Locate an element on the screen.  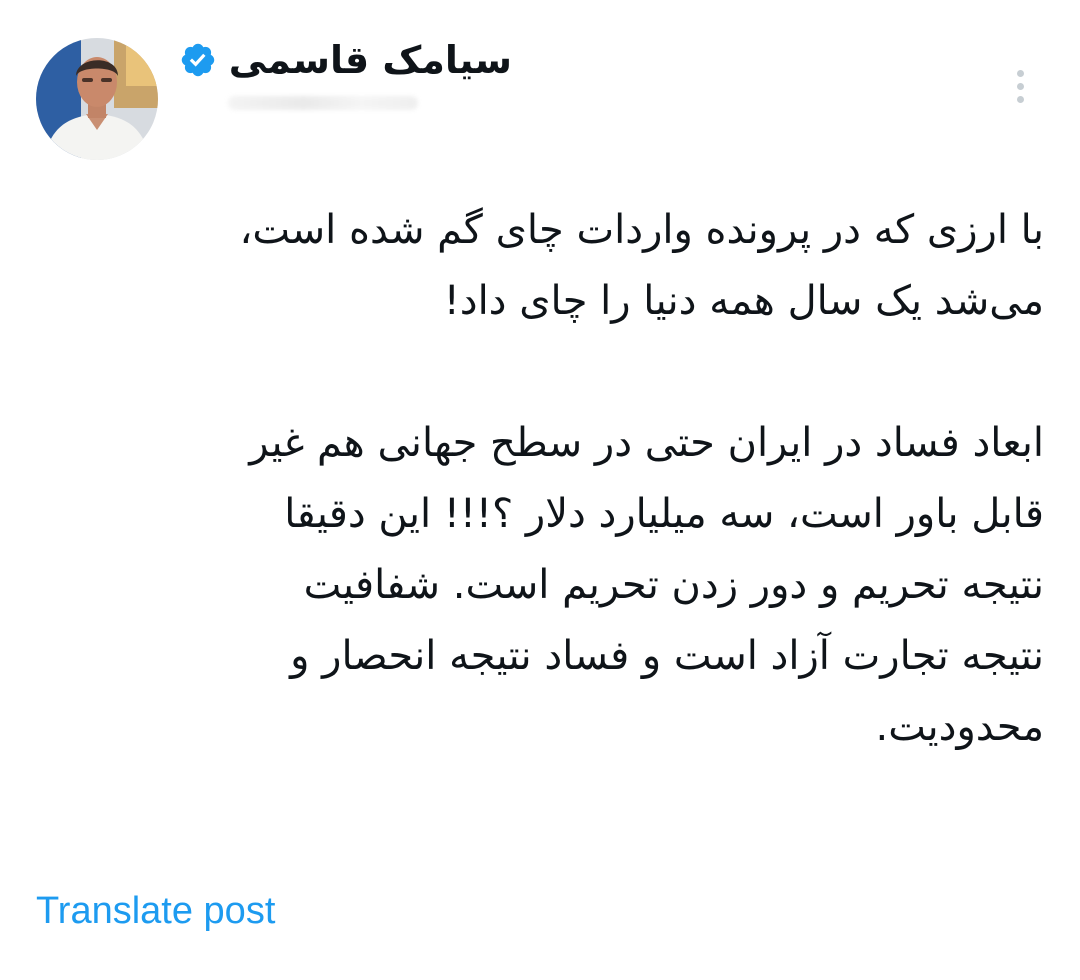
avatar is located at coordinates (97, 99).